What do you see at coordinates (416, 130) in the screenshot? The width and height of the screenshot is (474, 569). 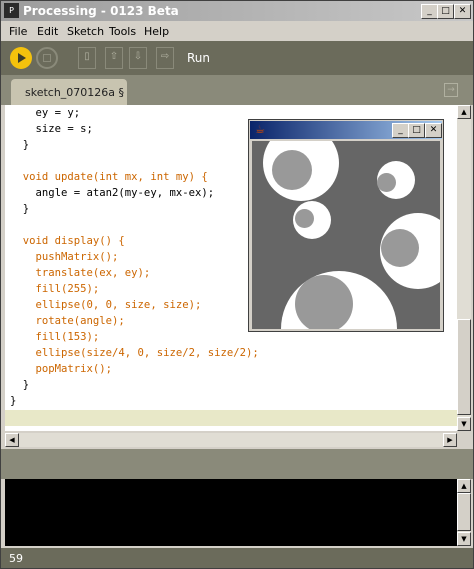 I see `sketch-maximize-button: □` at bounding box center [416, 130].